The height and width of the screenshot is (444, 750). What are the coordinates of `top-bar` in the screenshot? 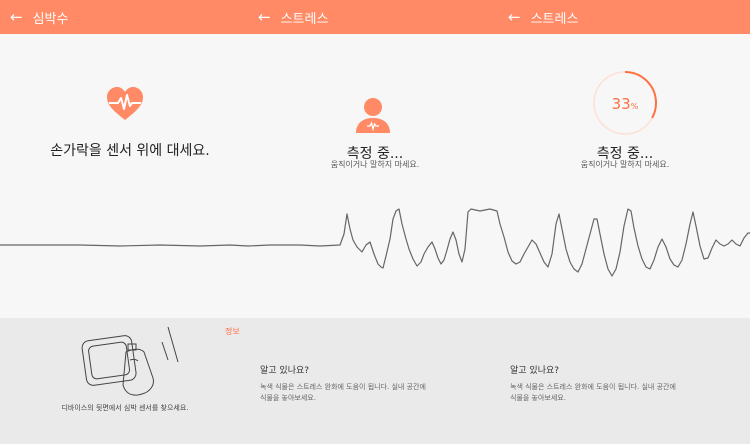 It's located at (375, 17).